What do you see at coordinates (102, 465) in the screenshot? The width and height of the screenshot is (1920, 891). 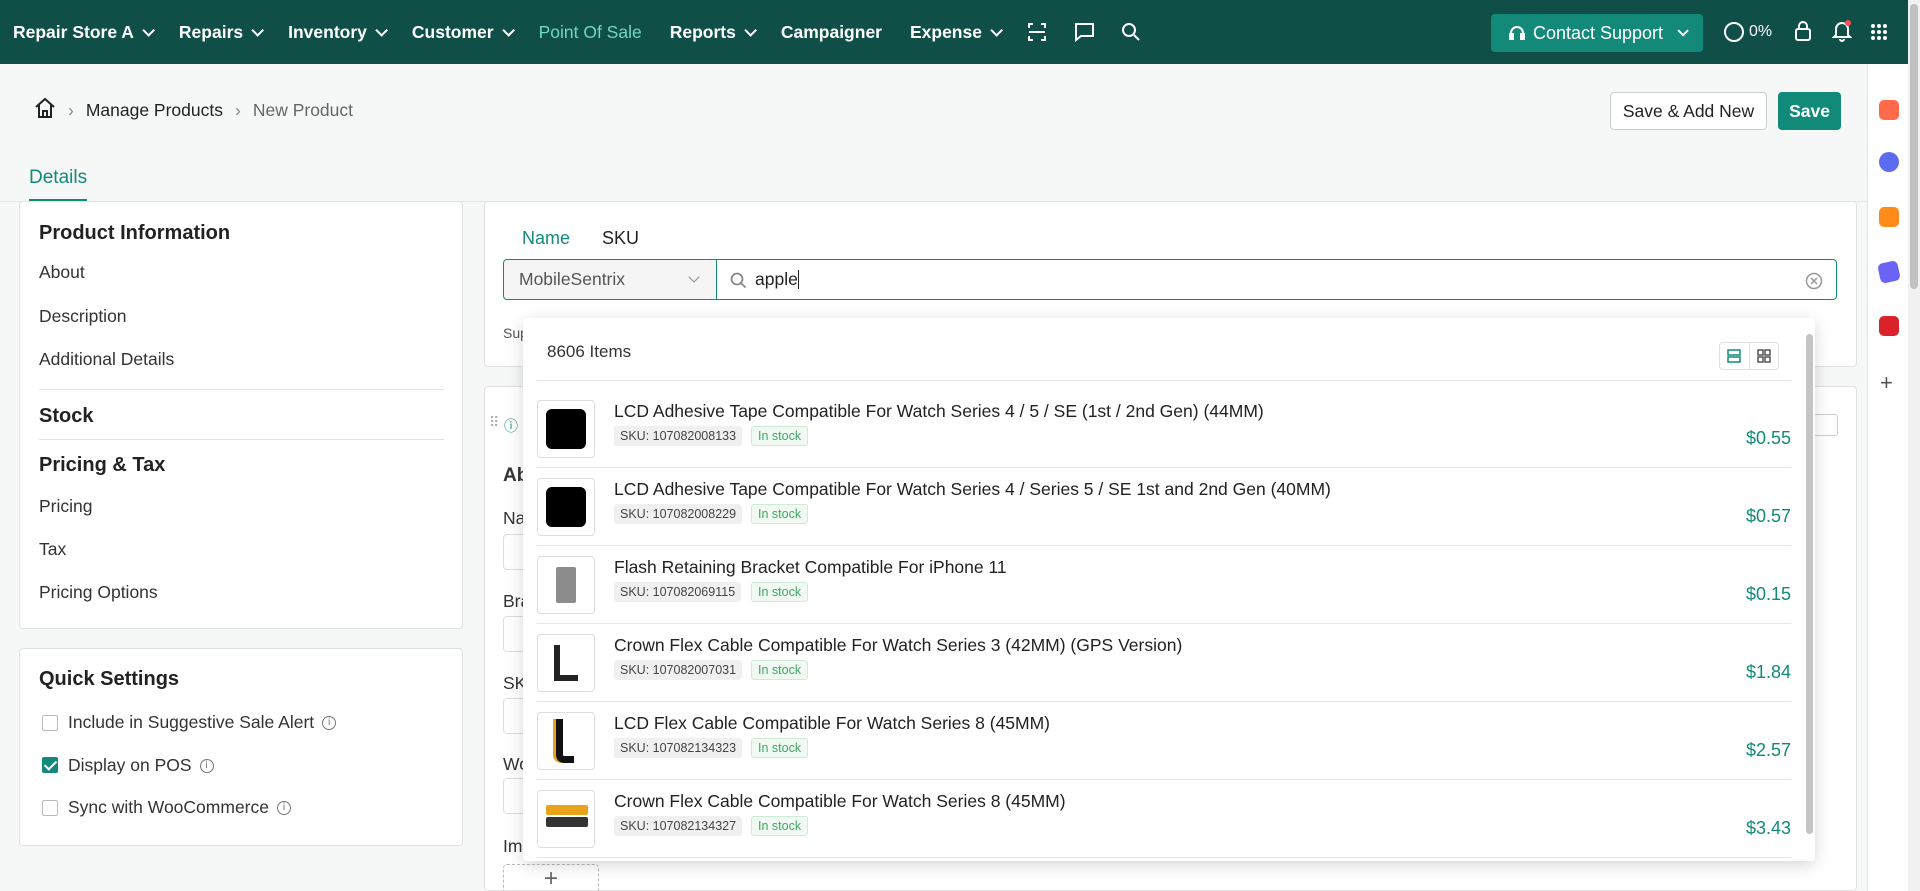 I see `section-pricing-tax: Pricing & Tax` at bounding box center [102, 465].